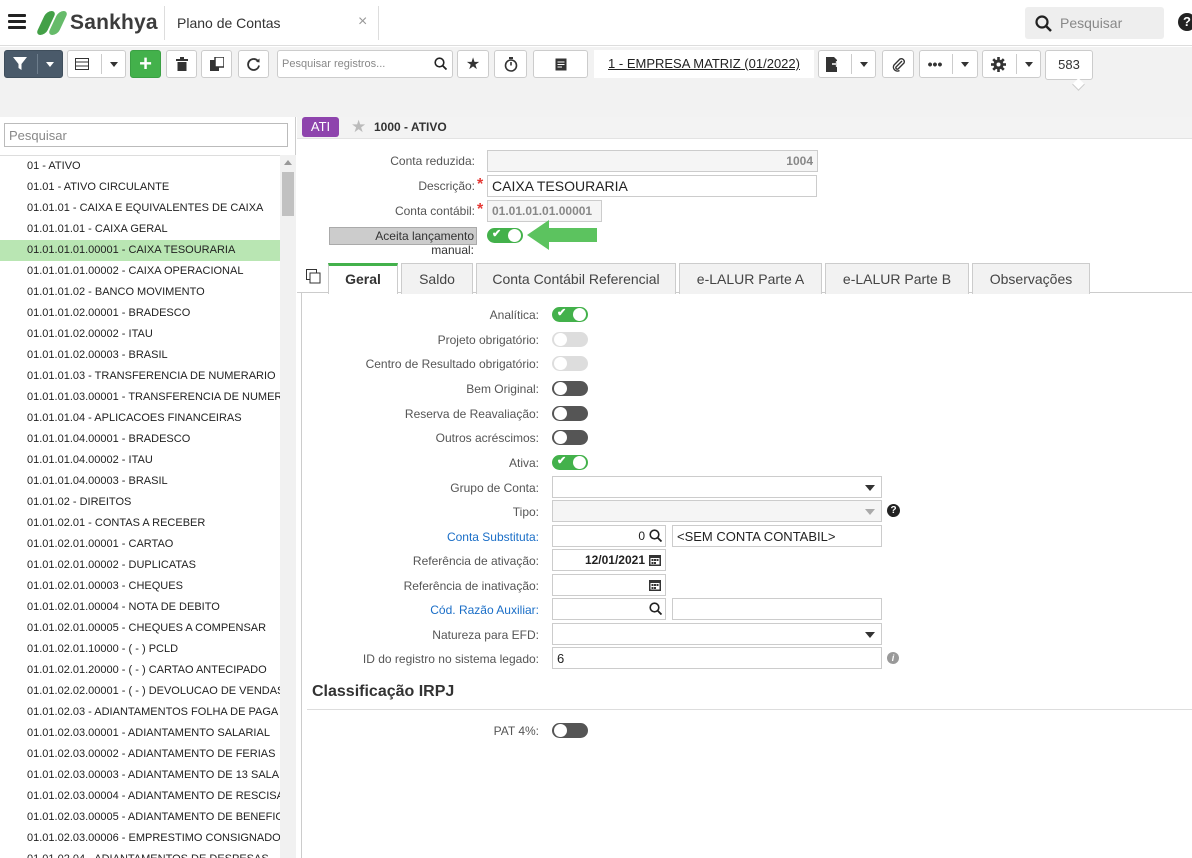 This screenshot has height=858, width=1192. I want to click on tree-item: 01.01.01.04.00002 - ITAU, so click(140, 460).